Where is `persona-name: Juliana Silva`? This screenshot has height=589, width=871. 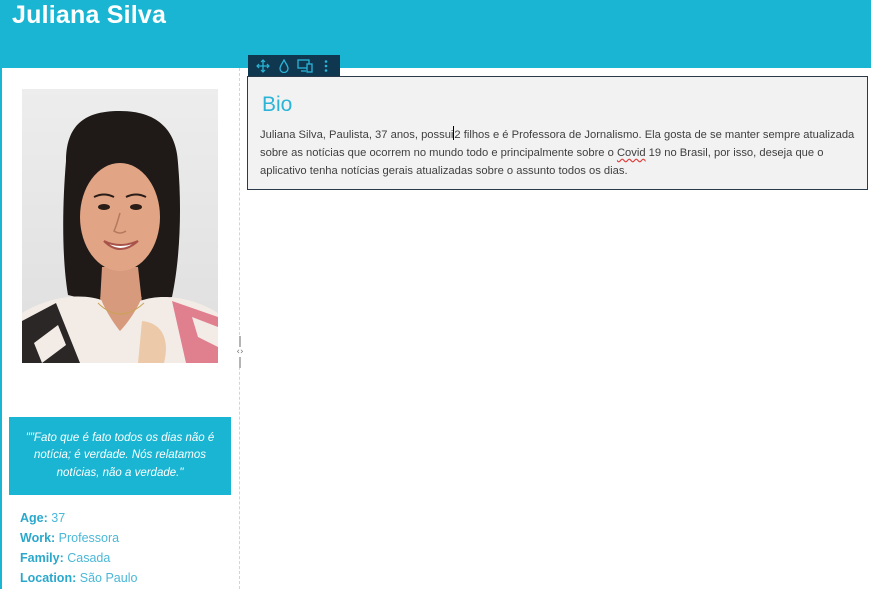
persona-name: Juliana Silva is located at coordinates (89, 15).